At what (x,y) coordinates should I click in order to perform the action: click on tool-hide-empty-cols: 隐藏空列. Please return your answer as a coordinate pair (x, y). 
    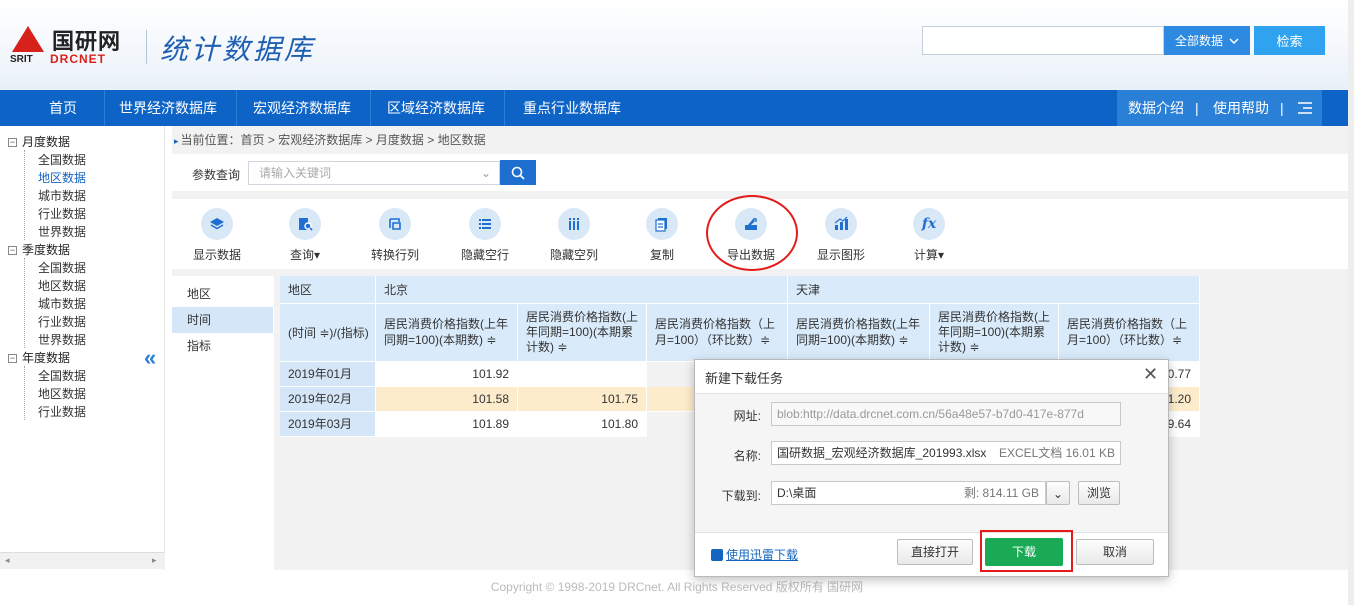
    Looking at the image, I should click on (574, 235).